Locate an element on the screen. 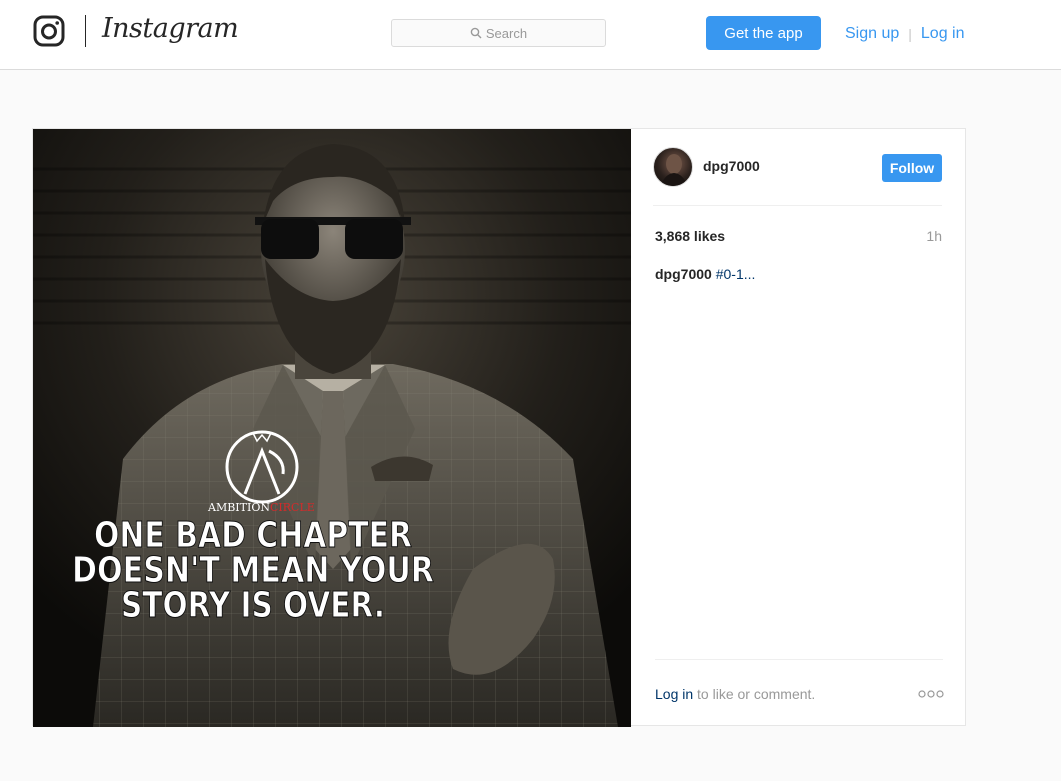 This screenshot has width=1061, height=781. post-author-username: dpg7000 is located at coordinates (731, 166).